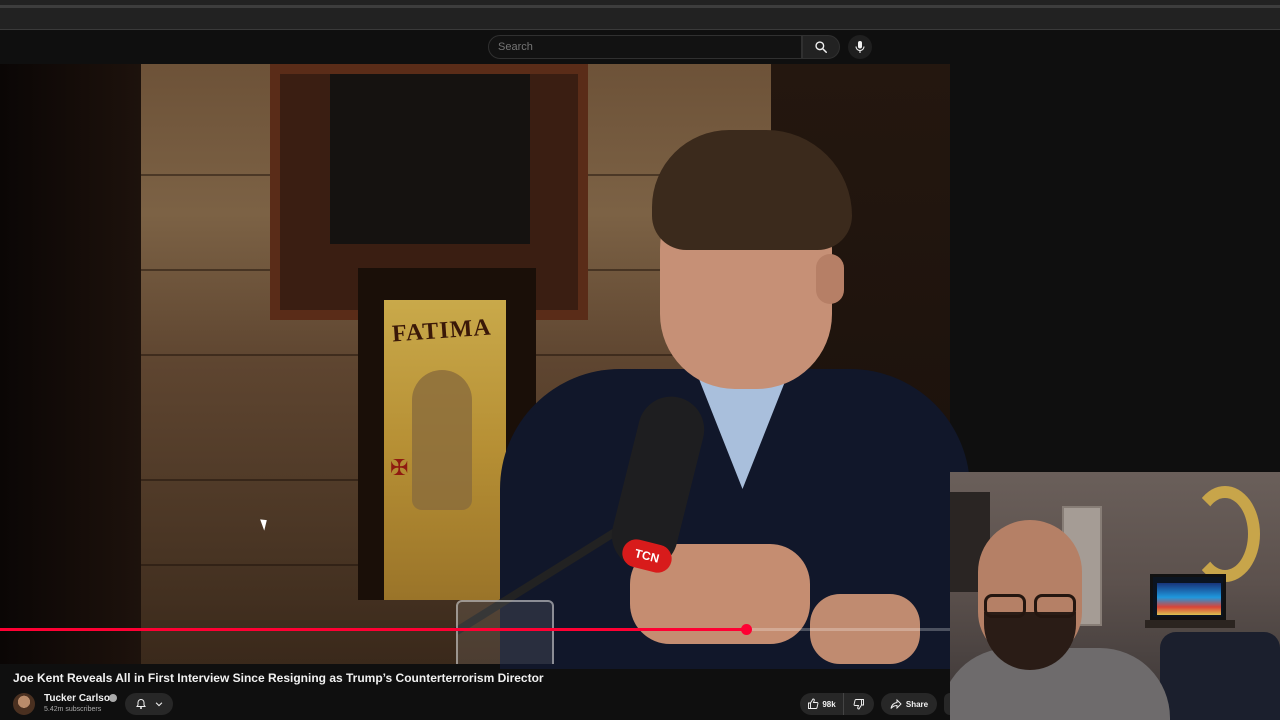 This screenshot has width=1280, height=720. What do you see at coordinates (645, 47) in the screenshot?
I see `search-input` at bounding box center [645, 47].